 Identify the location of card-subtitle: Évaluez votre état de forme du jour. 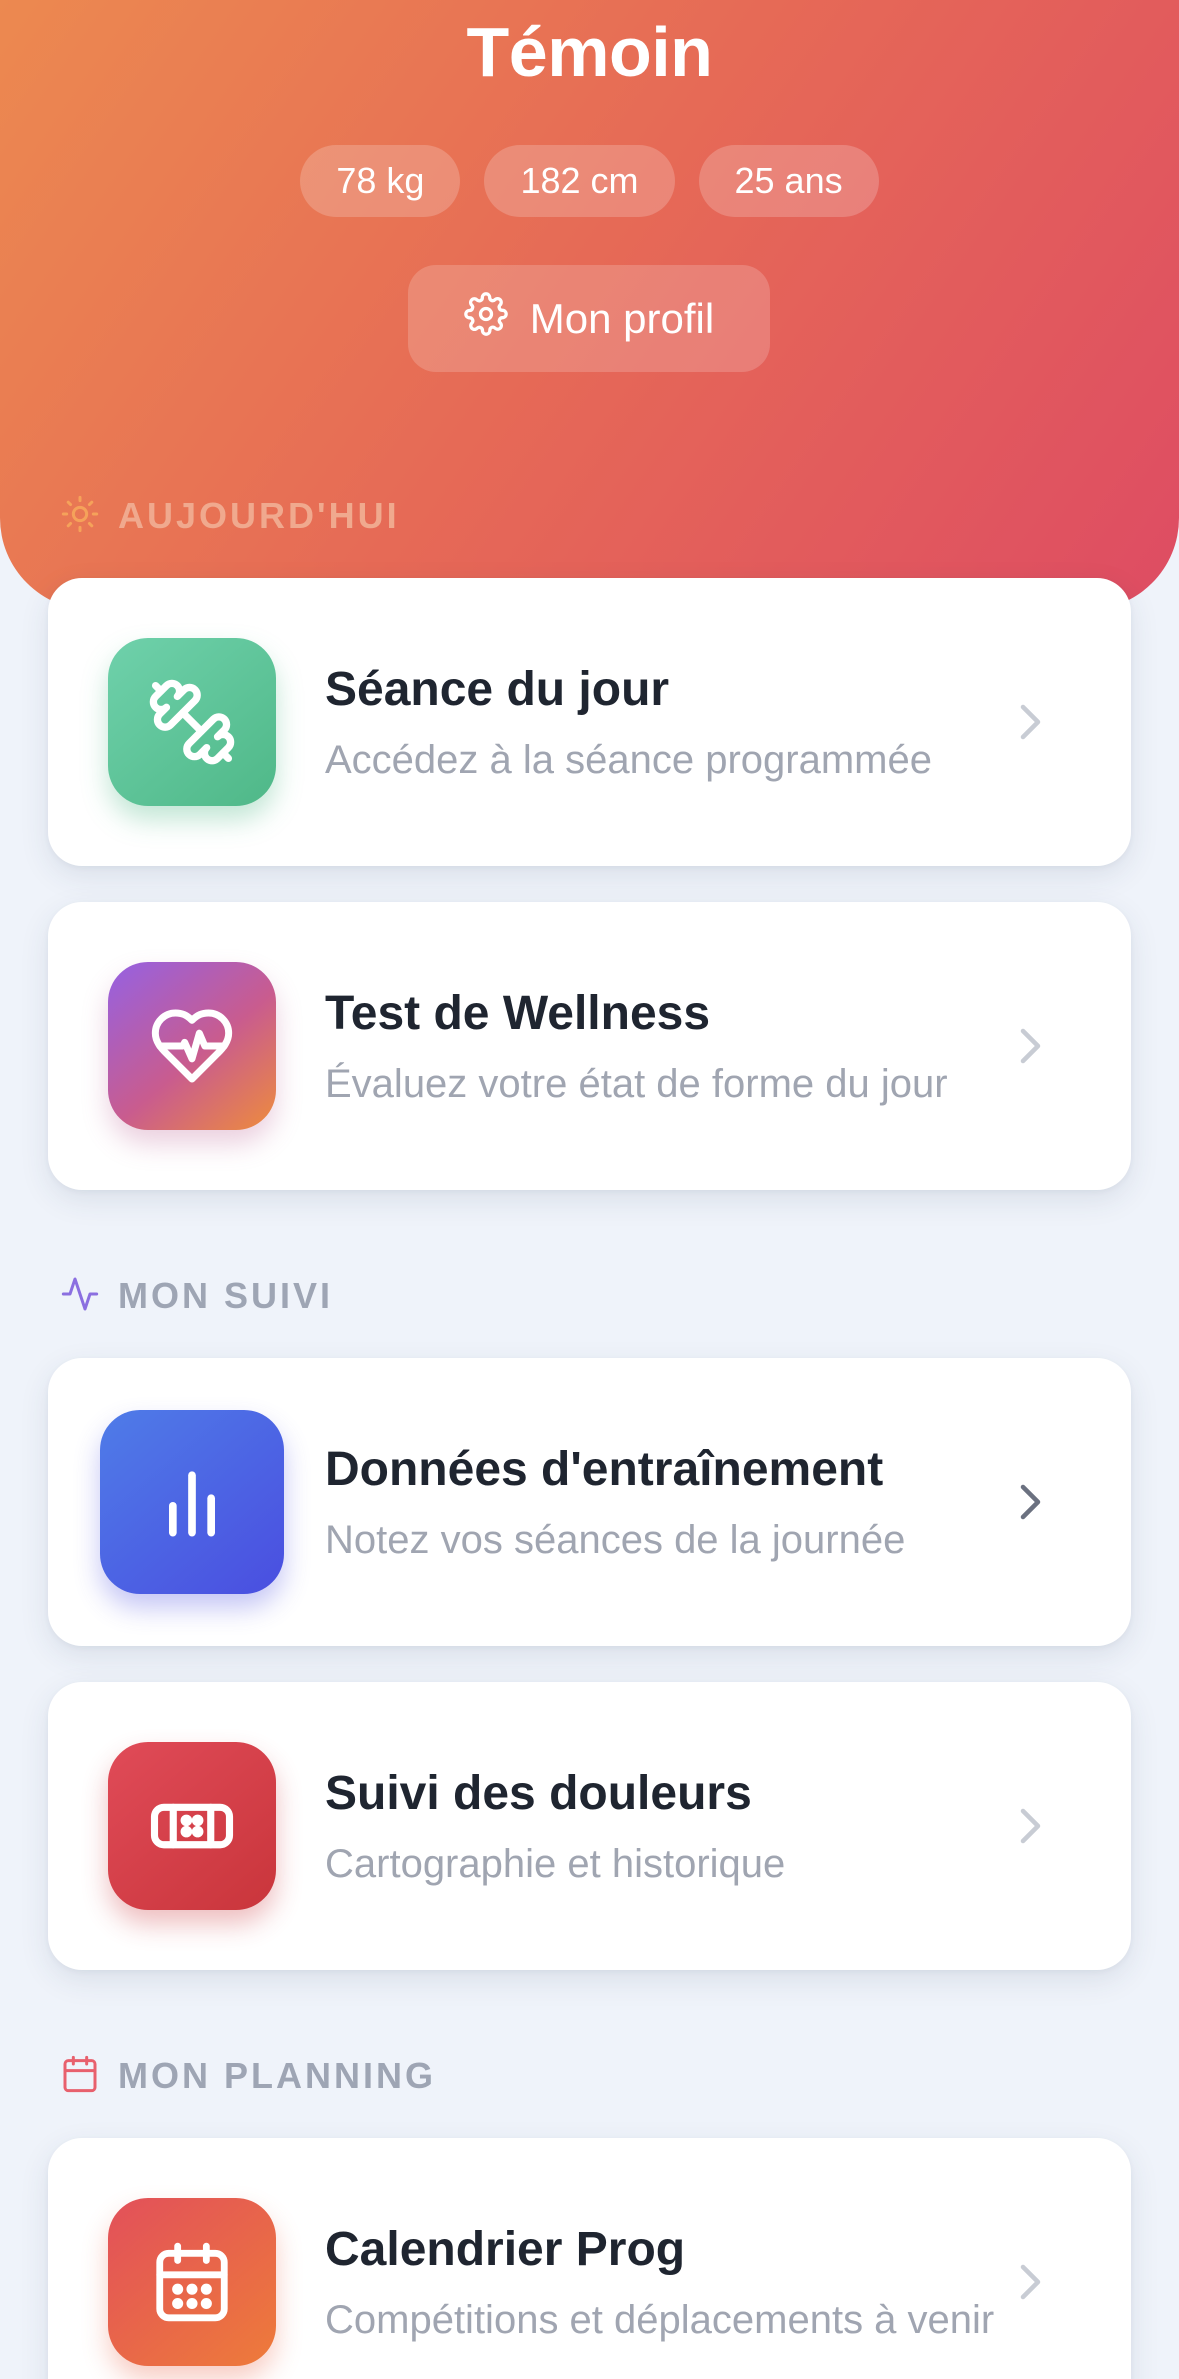
(636, 1084).